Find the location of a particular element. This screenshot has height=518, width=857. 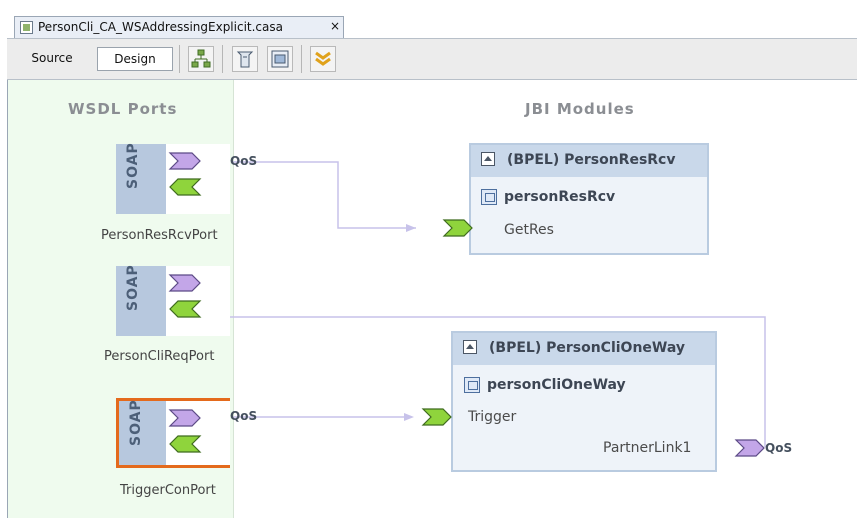

link-personresrcv is located at coordinates (324, 195).